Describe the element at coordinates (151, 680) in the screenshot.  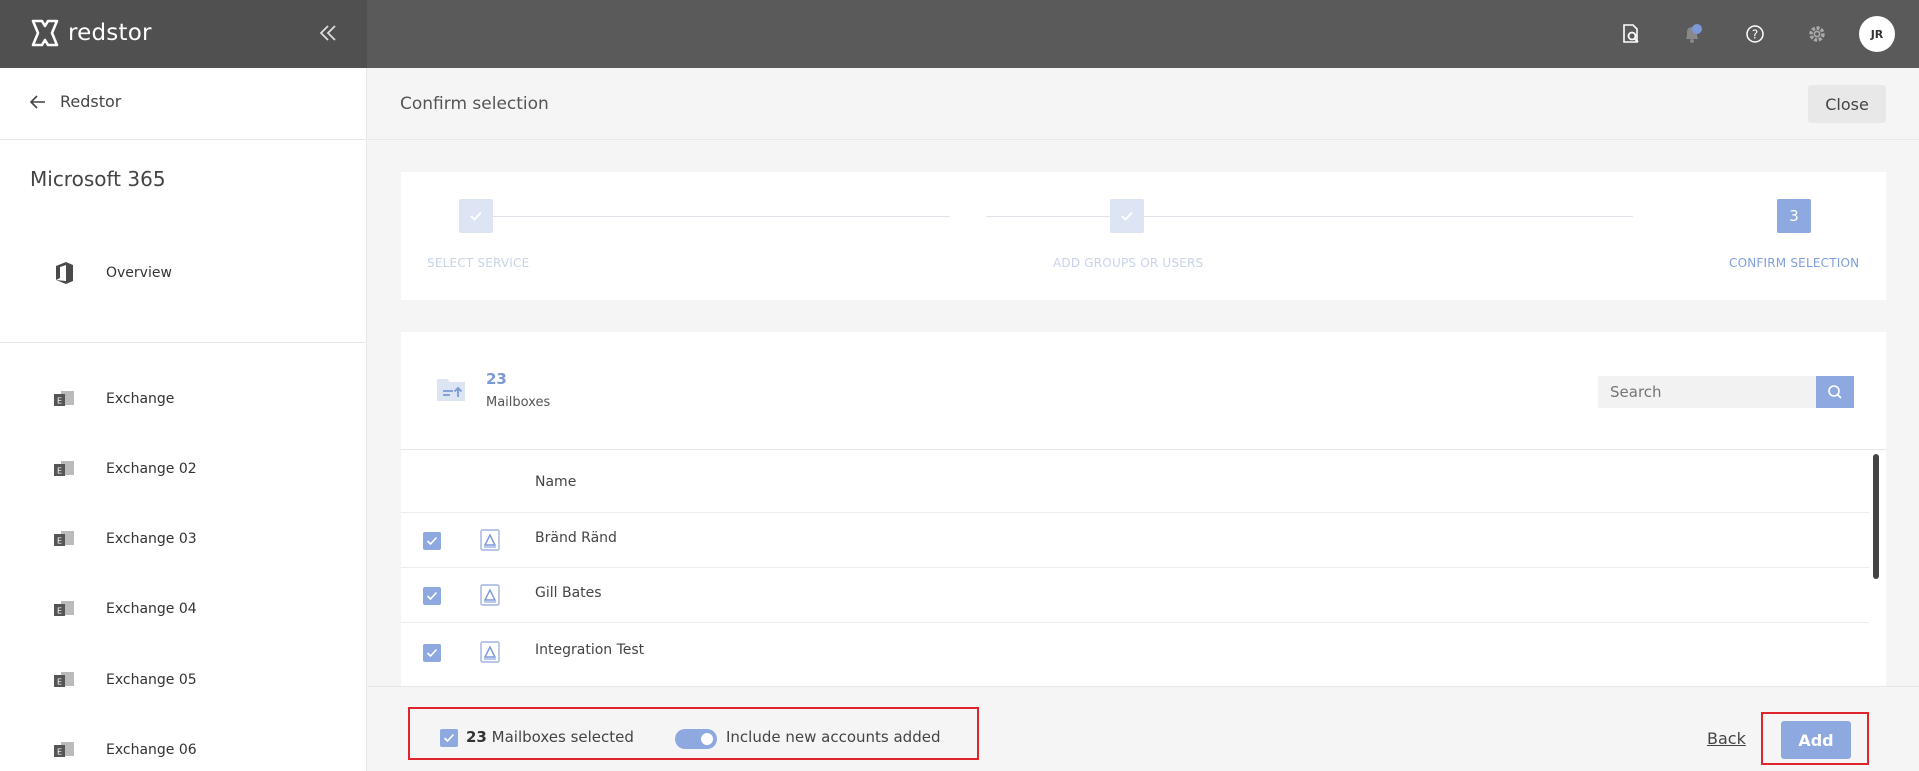
I see `sidebar-item-label: Exchange 05` at that location.